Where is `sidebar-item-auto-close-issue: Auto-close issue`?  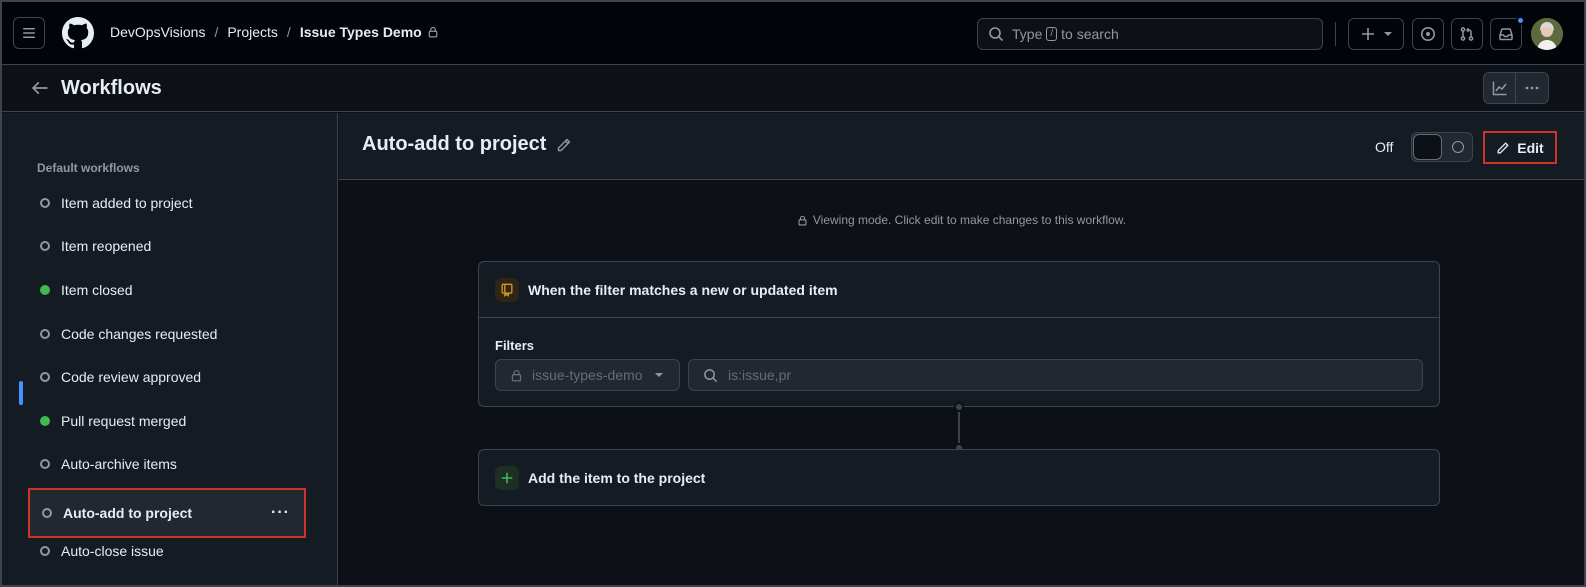 sidebar-item-auto-close-issue: Auto-close issue is located at coordinates (168, 551).